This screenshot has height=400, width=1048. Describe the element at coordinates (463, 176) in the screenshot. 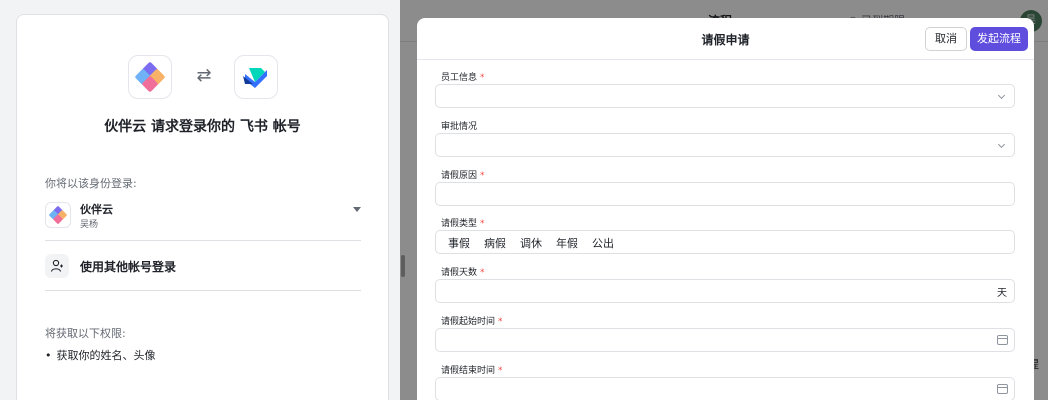

I see `field-label-reason: 请假原因 *` at that location.